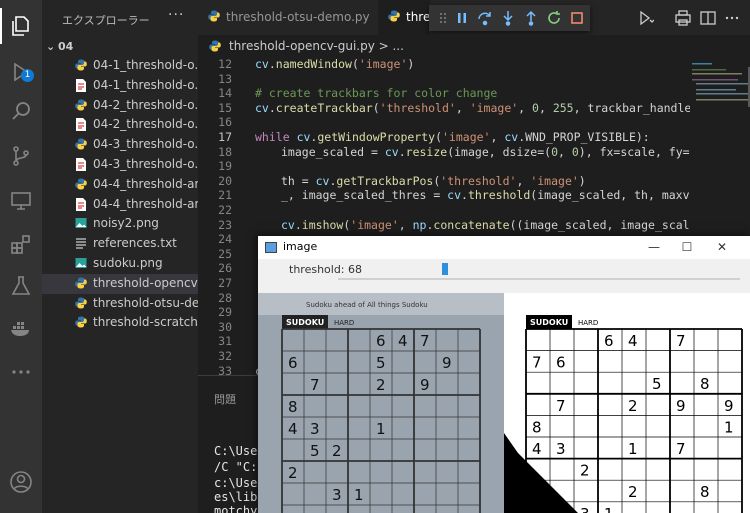  What do you see at coordinates (239, 451) in the screenshot?
I see `terminal-line: C:\User` at bounding box center [239, 451].